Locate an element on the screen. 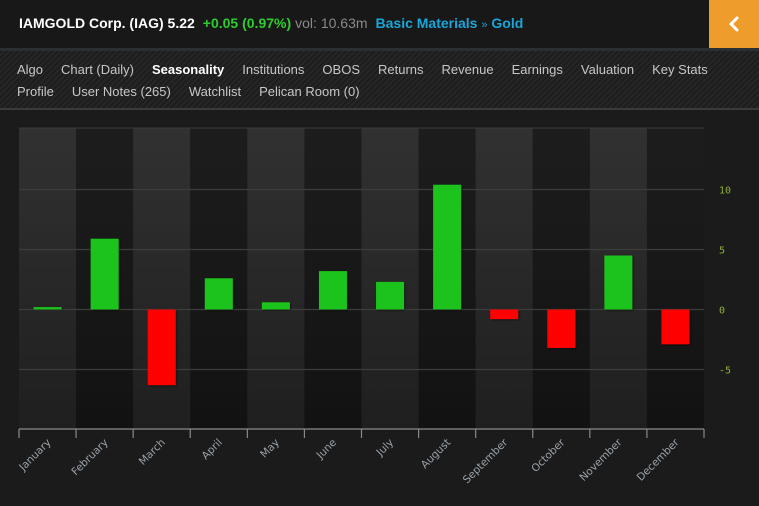 The height and width of the screenshot is (506, 759). x-tick-label: October is located at coordinates (548, 455).